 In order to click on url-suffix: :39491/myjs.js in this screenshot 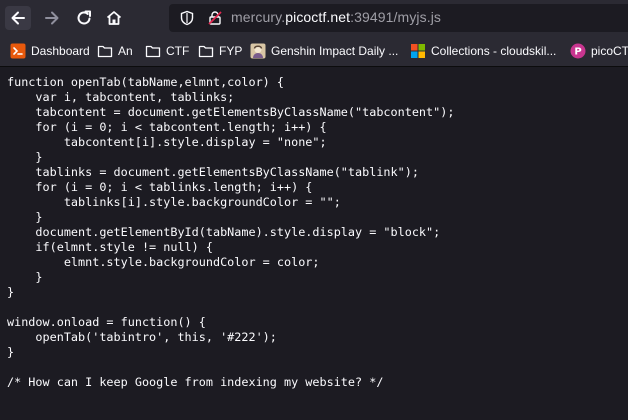, I will do `click(396, 17)`.